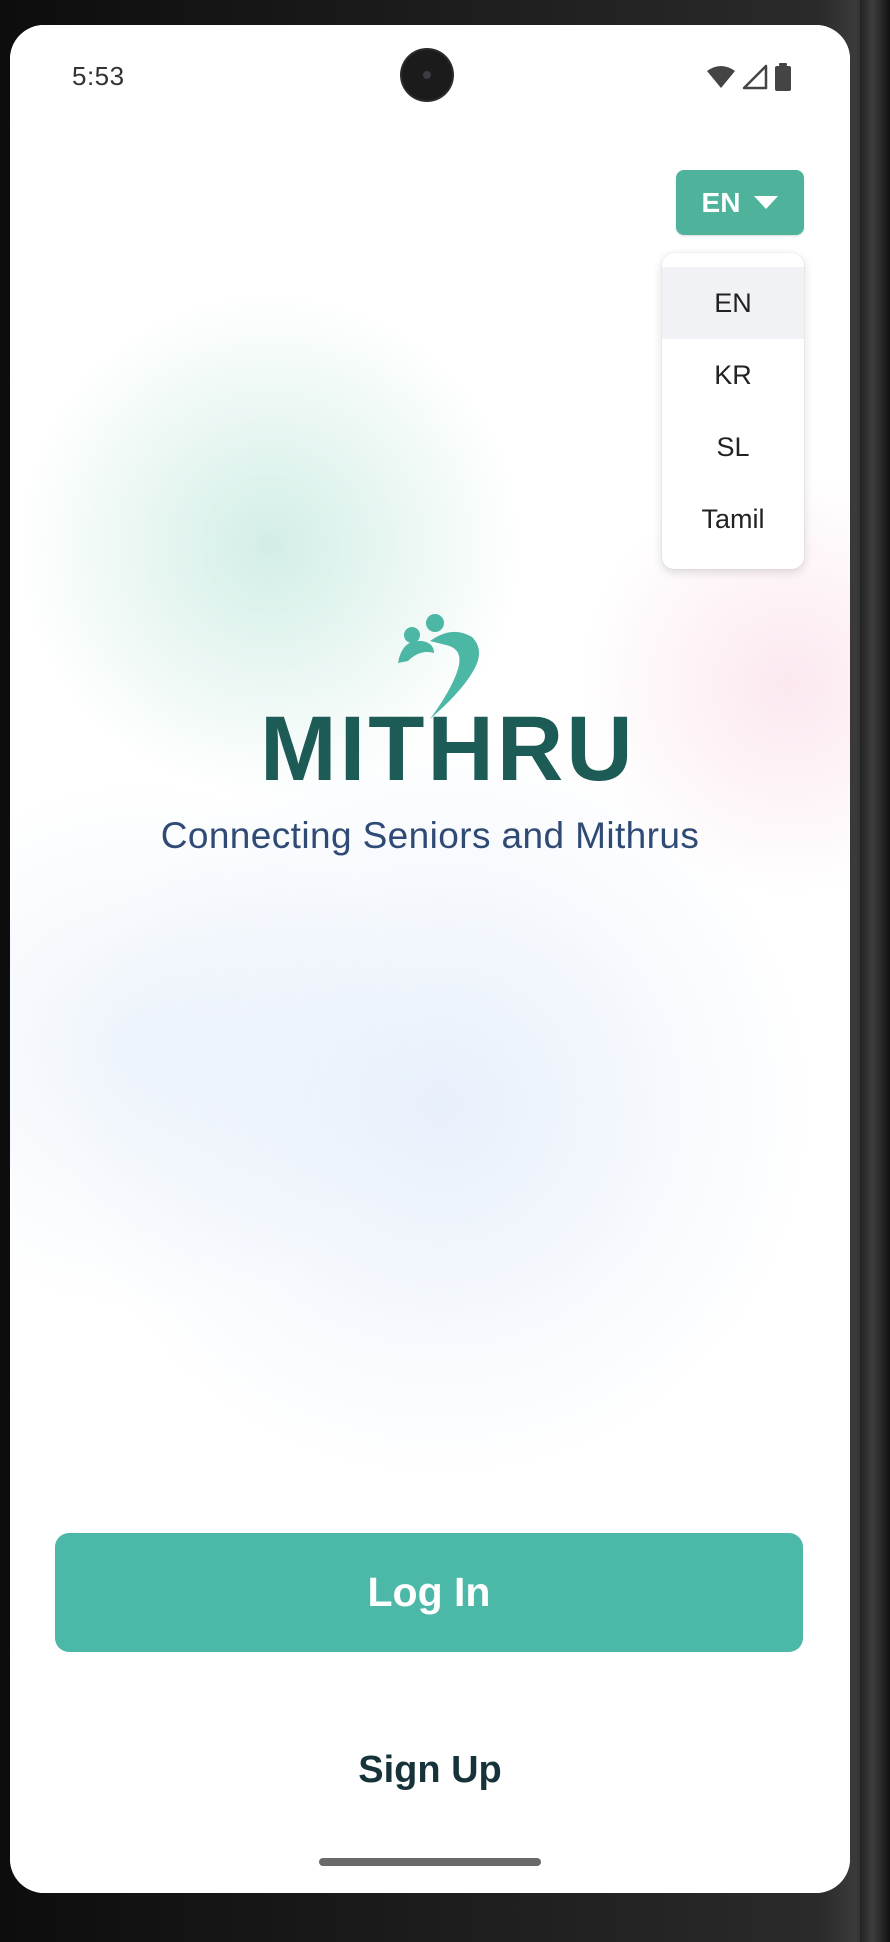  What do you see at coordinates (721, 77) in the screenshot?
I see `wifi-icon` at bounding box center [721, 77].